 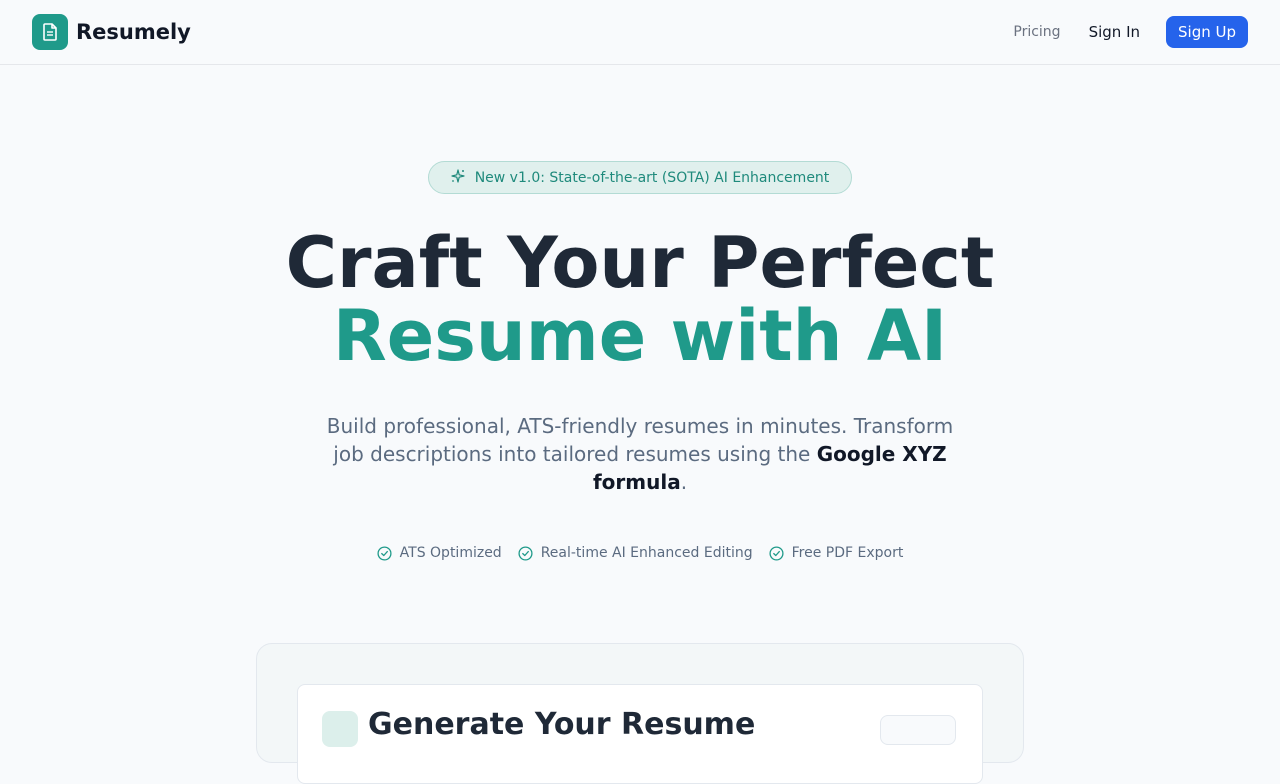 I want to click on feature-item: Real-time AI Enhanced Editing, so click(x=635, y=553).